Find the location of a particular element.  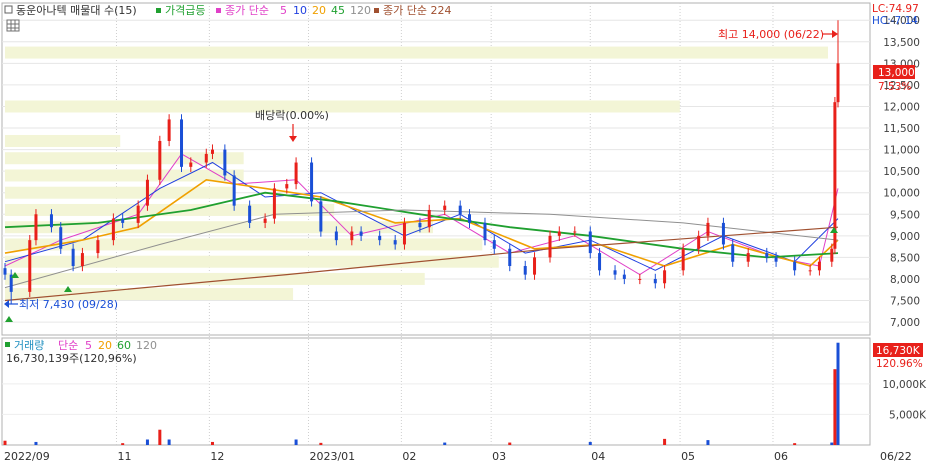

volume-ma-period-120: 120 is located at coordinates (146, 345).